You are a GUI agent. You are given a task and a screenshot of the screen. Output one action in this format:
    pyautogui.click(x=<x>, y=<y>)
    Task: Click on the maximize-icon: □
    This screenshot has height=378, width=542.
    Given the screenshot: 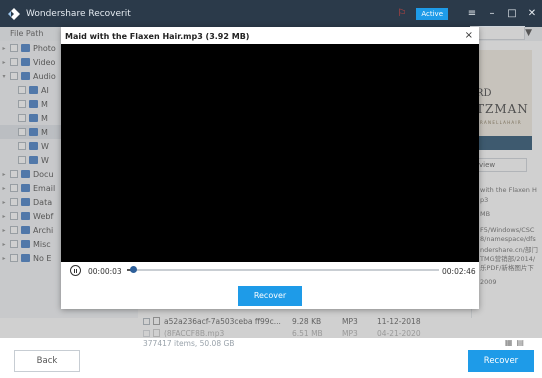 What is the action you would take?
    pyautogui.click(x=512, y=13)
    